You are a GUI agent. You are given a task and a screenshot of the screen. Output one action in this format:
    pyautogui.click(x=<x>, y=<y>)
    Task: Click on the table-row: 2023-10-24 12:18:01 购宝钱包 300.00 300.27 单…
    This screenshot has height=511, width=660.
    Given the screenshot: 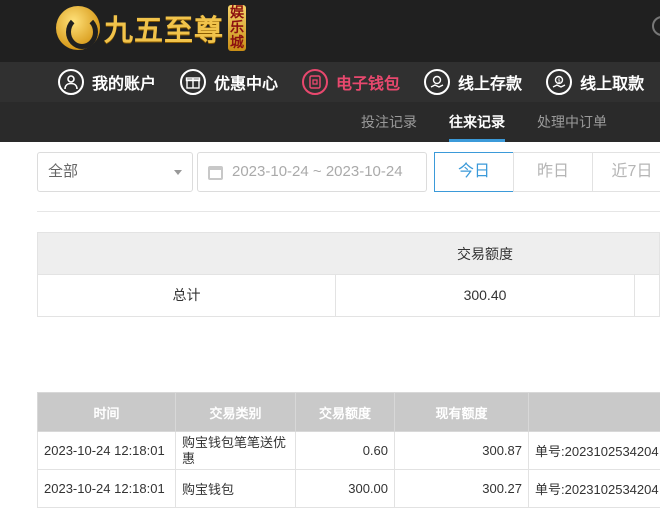 What is the action you would take?
    pyautogui.click(x=348, y=488)
    